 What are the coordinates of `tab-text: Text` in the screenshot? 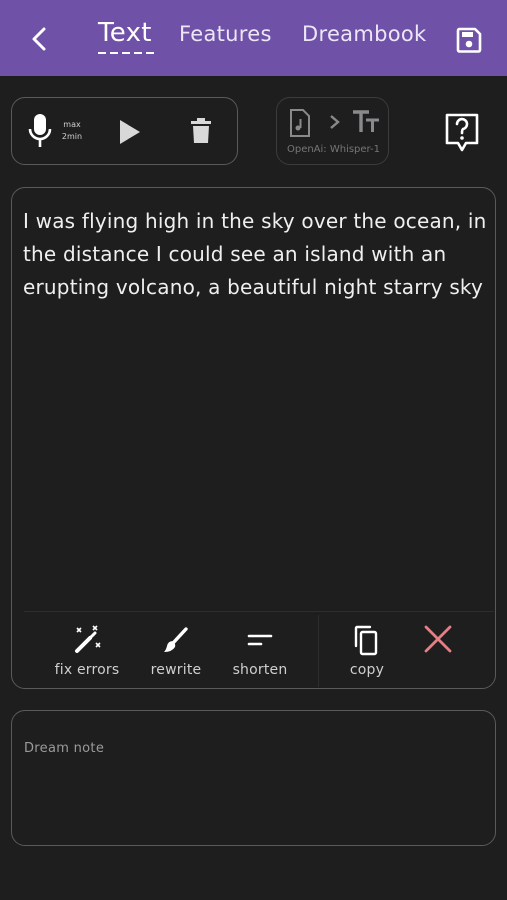 It's located at (125, 33).